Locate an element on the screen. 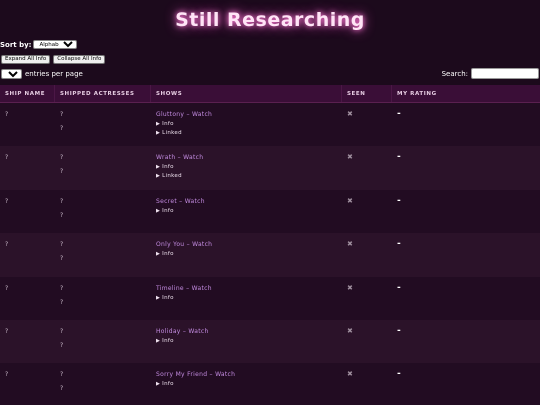  header-shows: SHOWS is located at coordinates (246, 93).